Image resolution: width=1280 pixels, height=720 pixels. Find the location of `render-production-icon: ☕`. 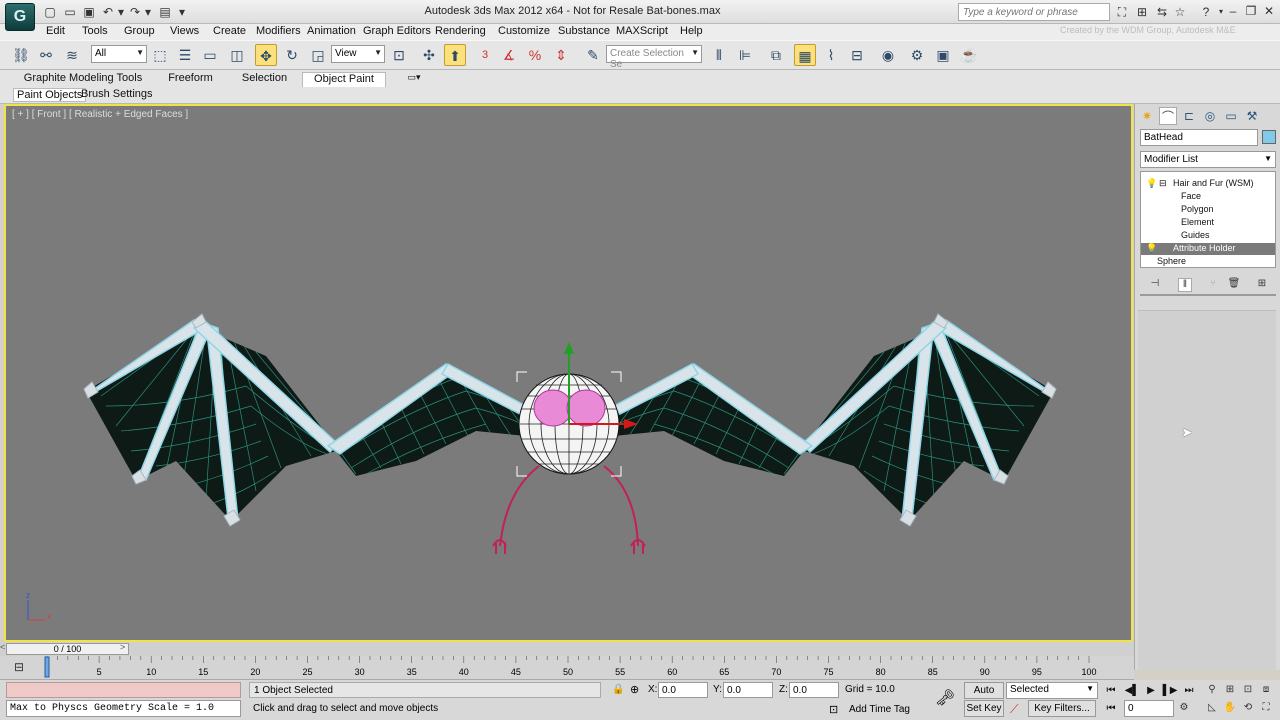

render-production-icon: ☕ is located at coordinates (969, 55).